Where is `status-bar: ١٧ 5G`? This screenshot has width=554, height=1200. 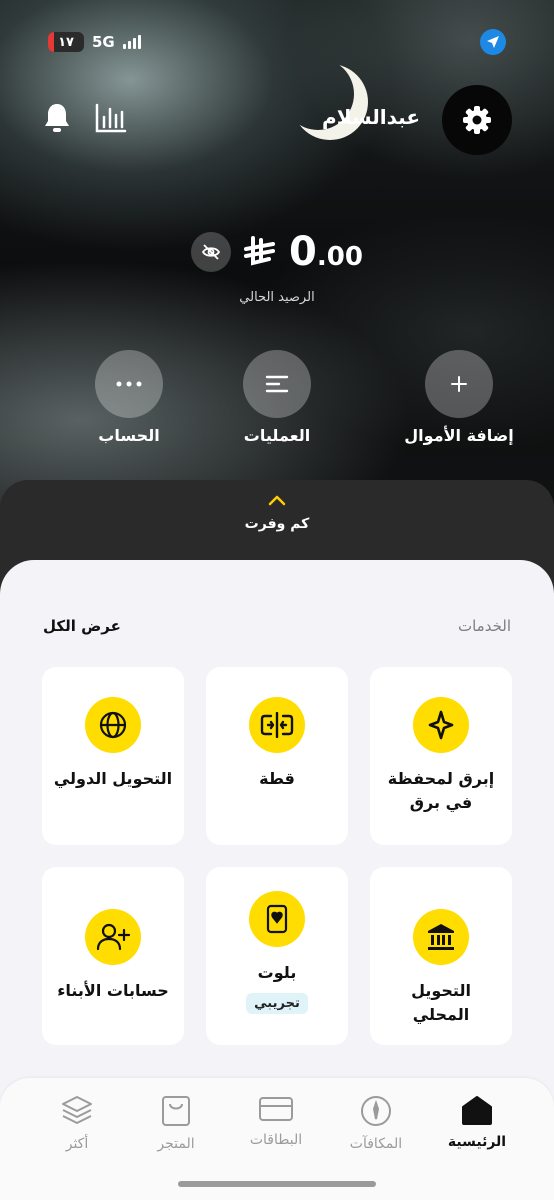
status-bar: ١٧ 5G is located at coordinates (277, 42).